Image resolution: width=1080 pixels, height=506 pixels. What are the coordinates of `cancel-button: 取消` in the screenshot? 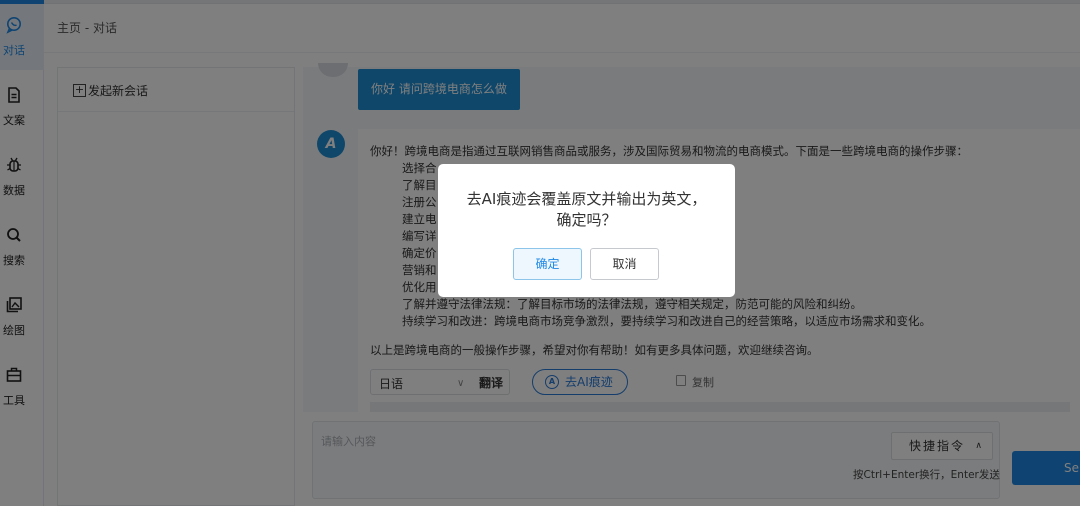 It's located at (624, 264).